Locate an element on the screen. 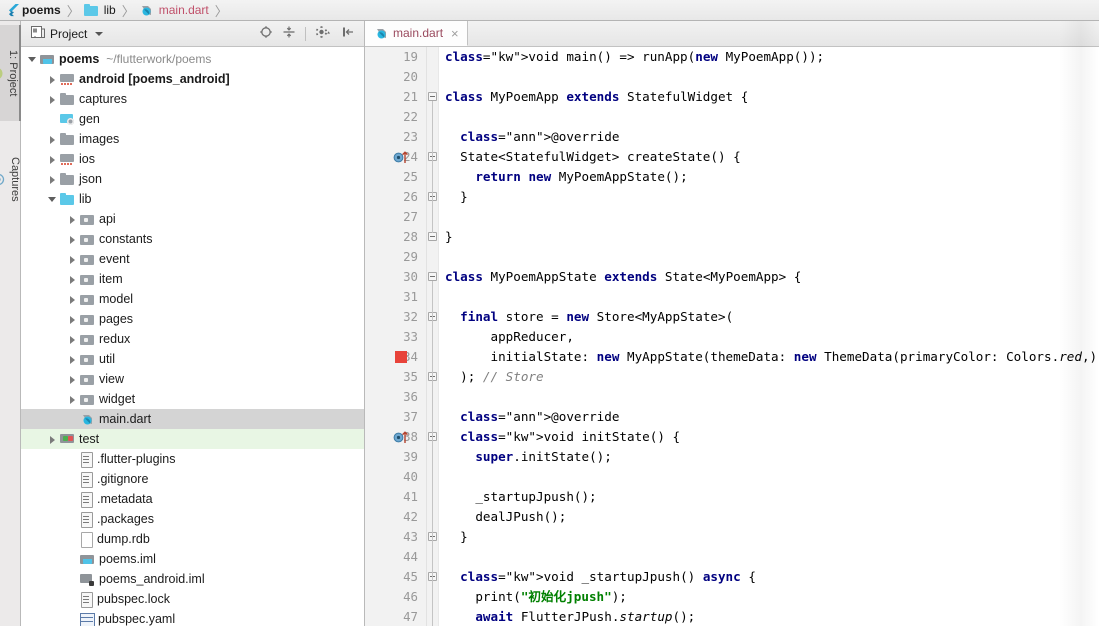  code-line: dealJPush(); is located at coordinates (769, 517).